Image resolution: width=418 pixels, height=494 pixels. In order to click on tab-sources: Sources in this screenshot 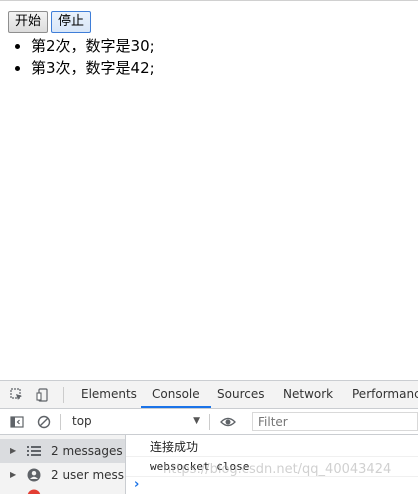, I will do `click(240, 394)`.